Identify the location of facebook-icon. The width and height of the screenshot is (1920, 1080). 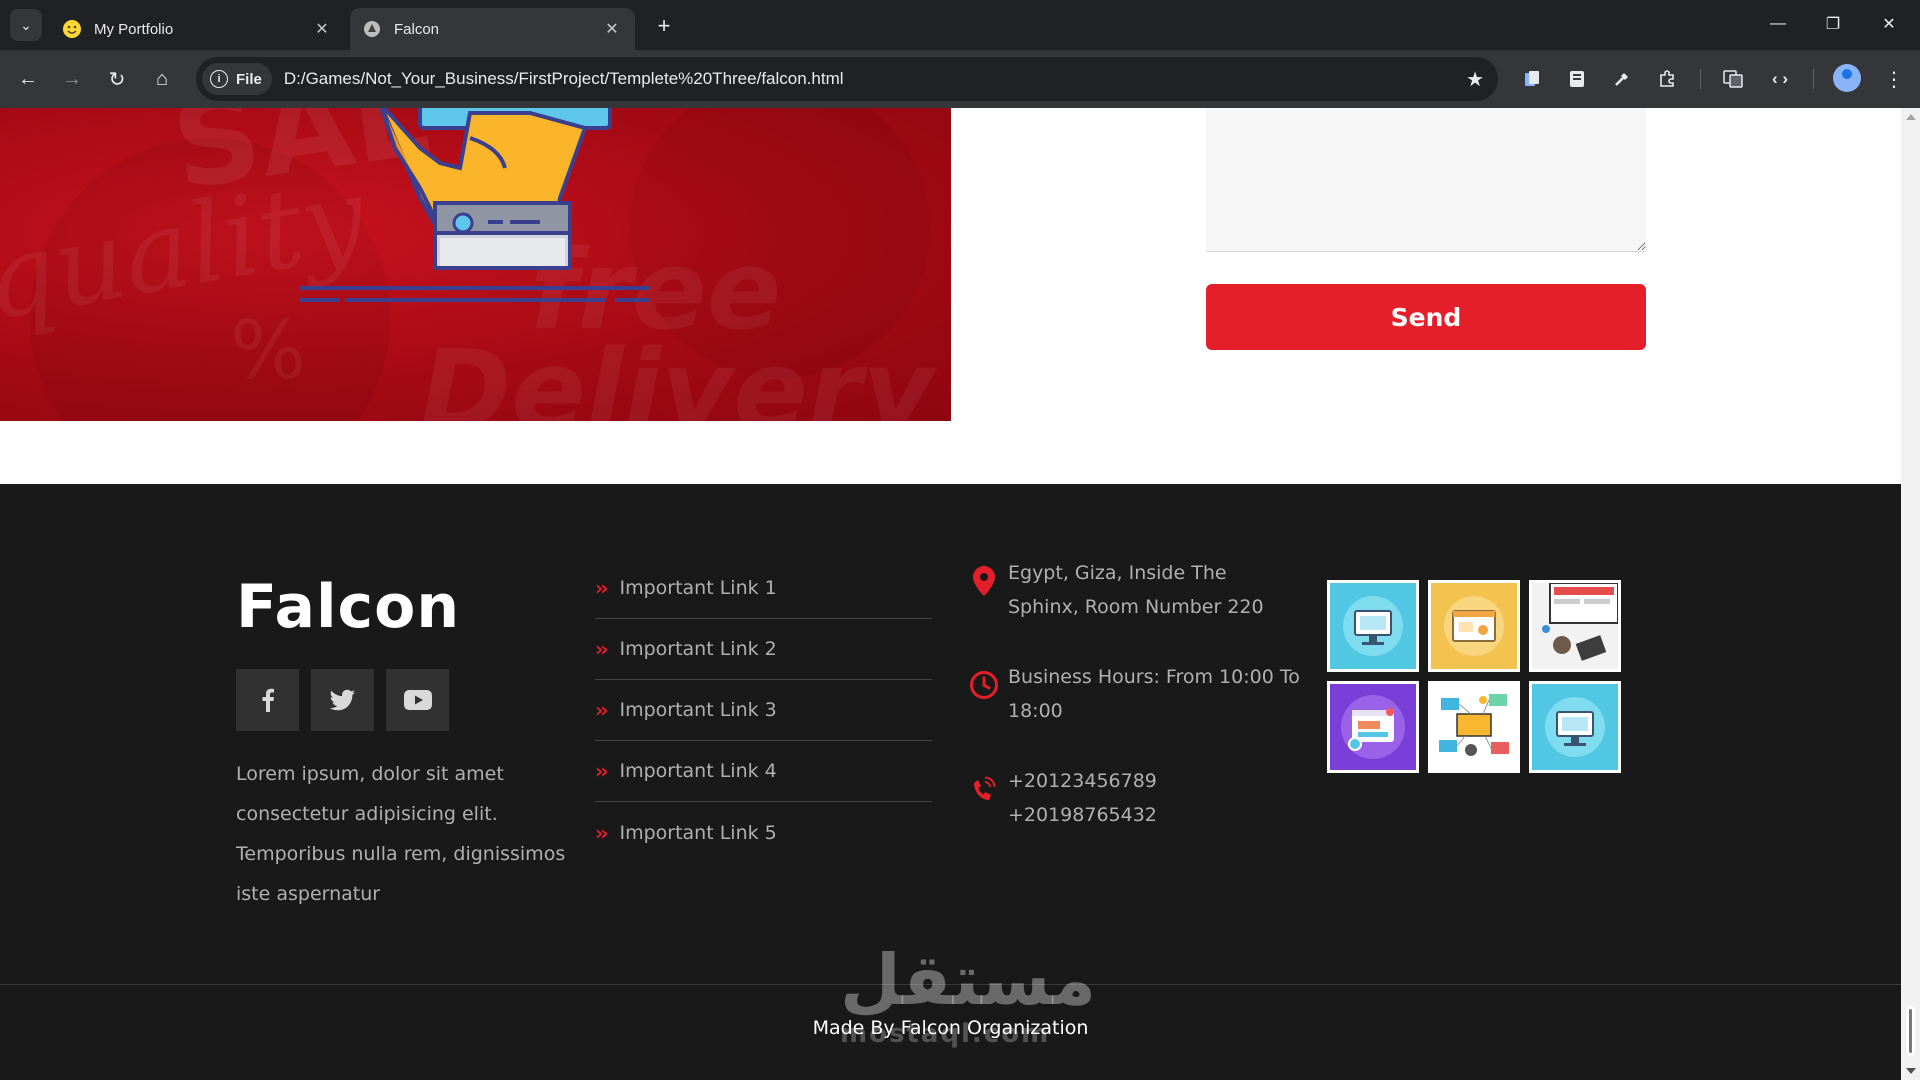
(268, 700).